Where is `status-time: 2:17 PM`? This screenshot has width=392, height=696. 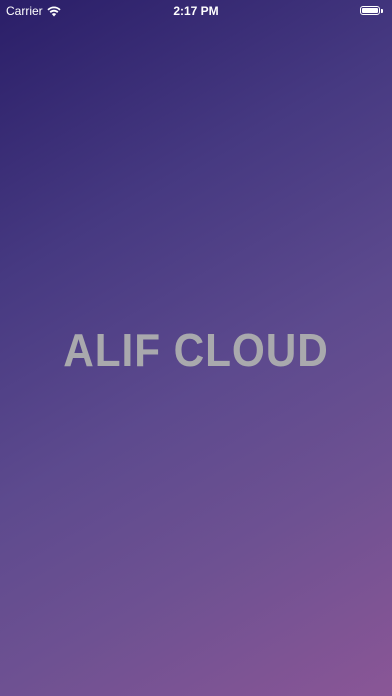
status-time: 2:17 PM is located at coordinates (196, 11).